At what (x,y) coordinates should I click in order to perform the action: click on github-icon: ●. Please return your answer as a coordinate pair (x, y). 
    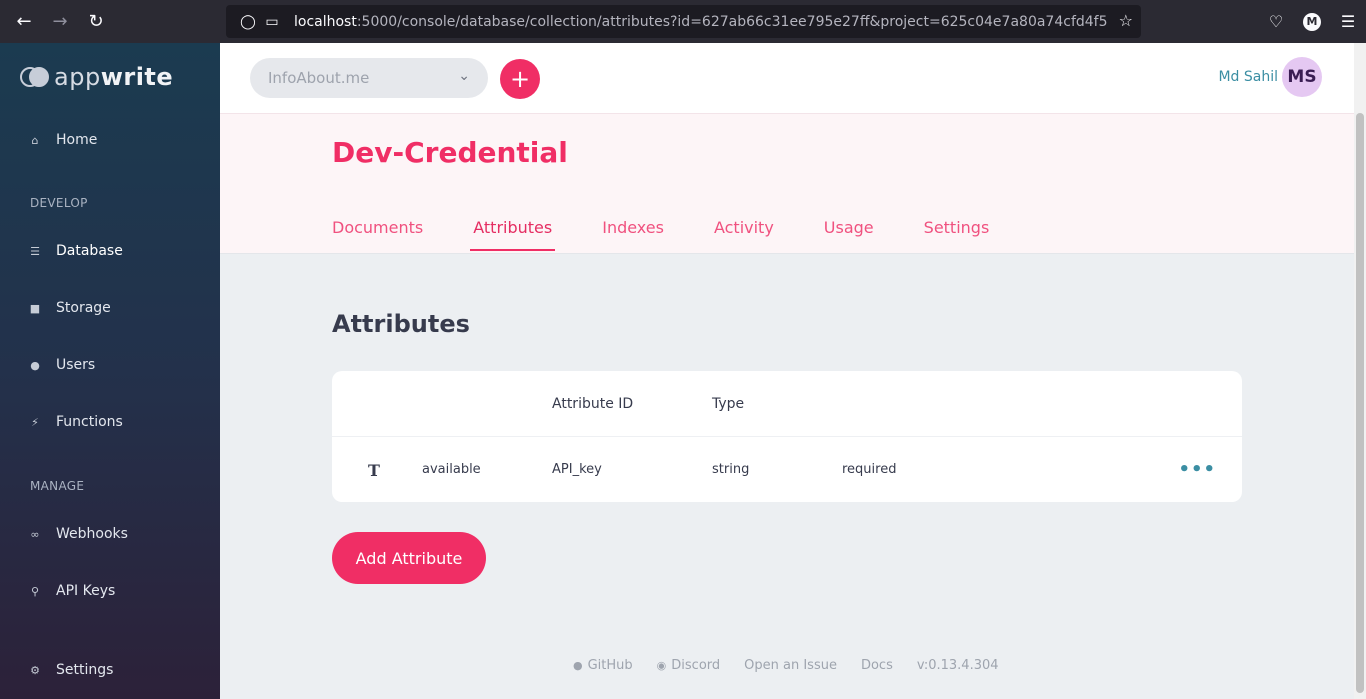
    Looking at the image, I should click on (578, 665).